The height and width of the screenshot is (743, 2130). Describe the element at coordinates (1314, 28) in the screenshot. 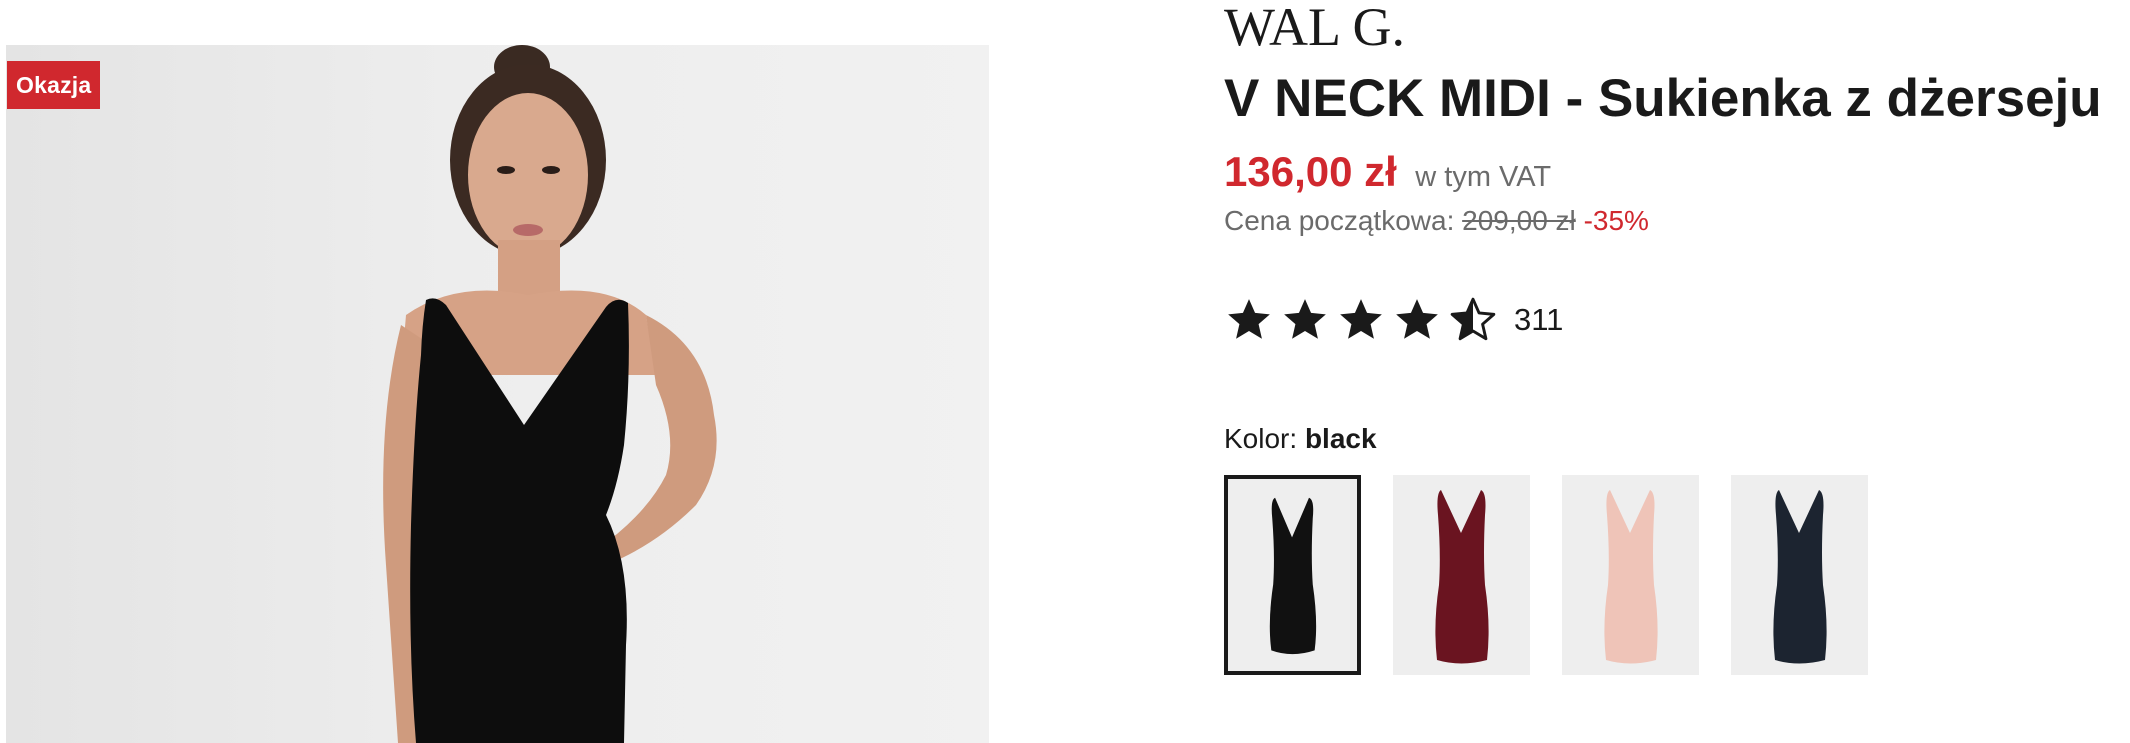

I see `brand-name: WAL G.` at that location.